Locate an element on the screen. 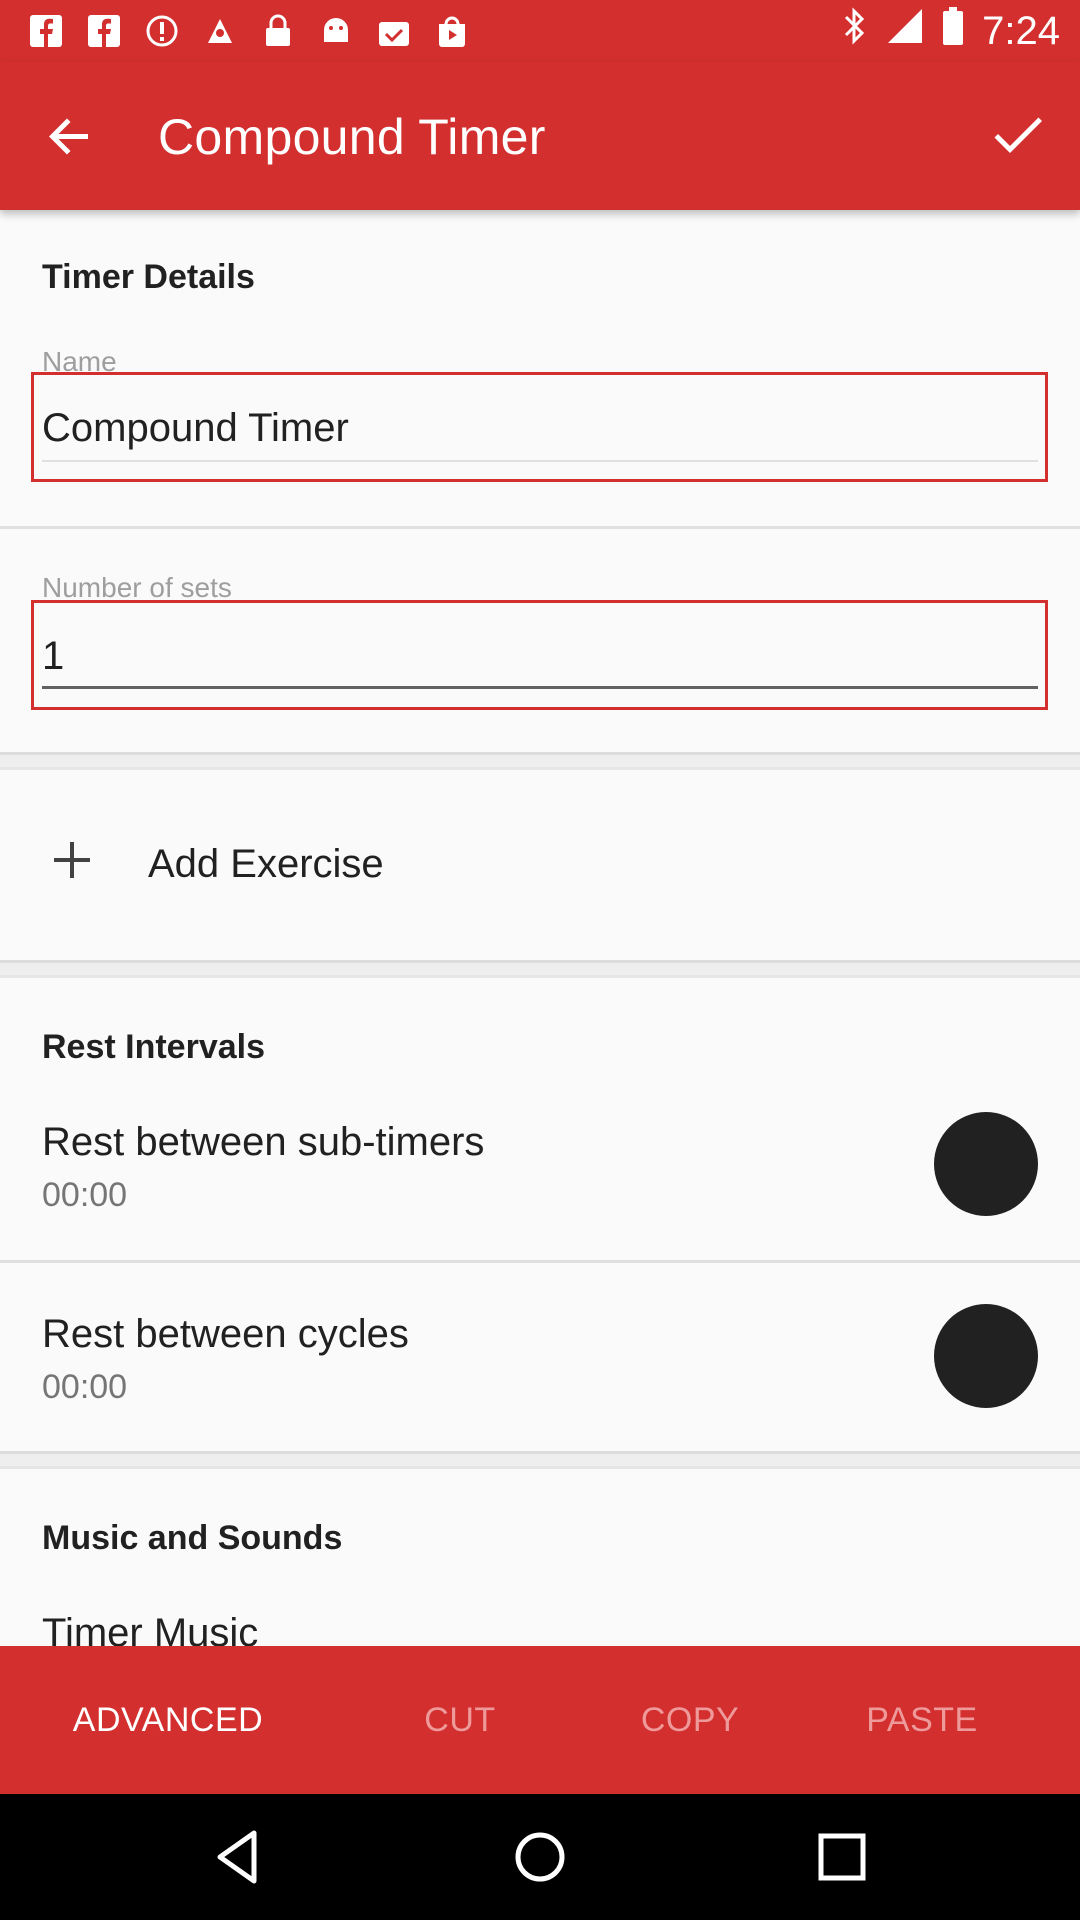  system-status: 7:24 is located at coordinates (951, 31).